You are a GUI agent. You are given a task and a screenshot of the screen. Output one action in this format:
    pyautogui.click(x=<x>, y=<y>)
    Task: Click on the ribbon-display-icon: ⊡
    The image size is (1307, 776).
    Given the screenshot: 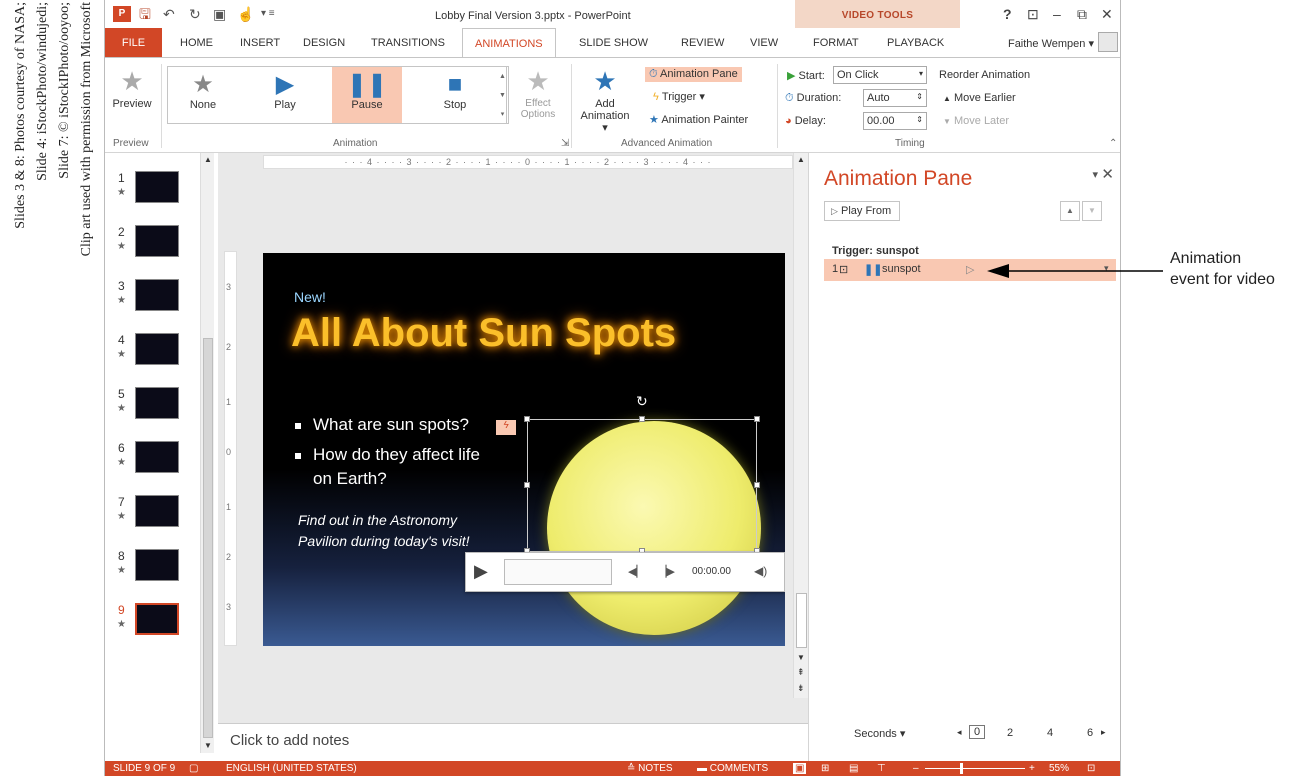 What is the action you would take?
    pyautogui.click(x=1033, y=14)
    